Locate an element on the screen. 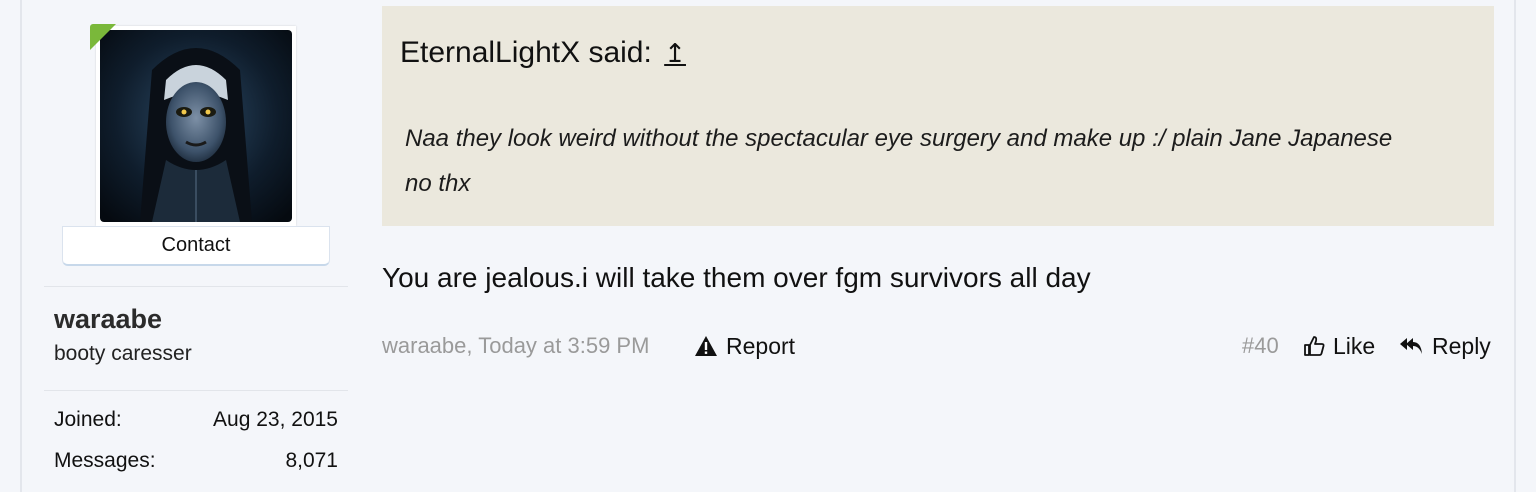 Image resolution: width=1536 pixels, height=492 pixels. stat-label: Messages: is located at coordinates (105, 460).